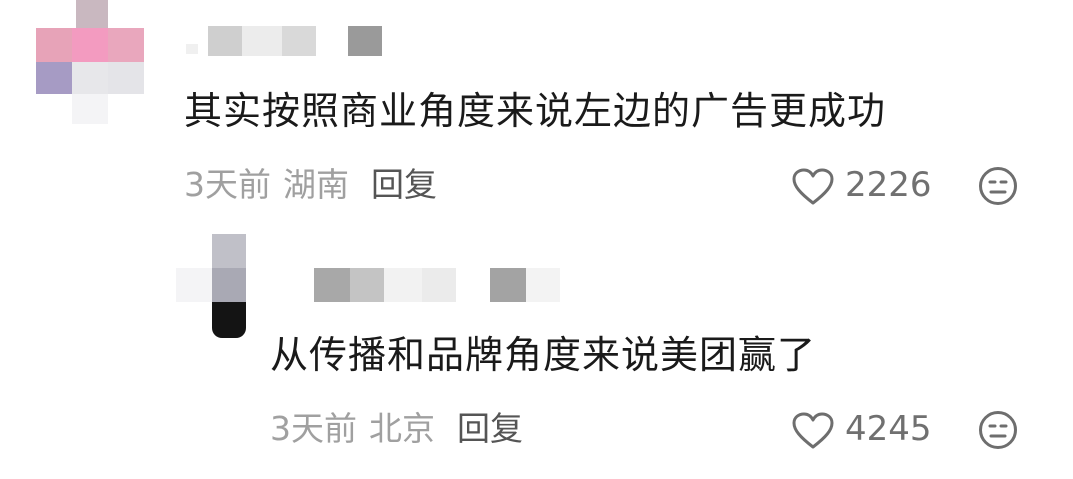  What do you see at coordinates (543, 355) in the screenshot?
I see `comment-text: 从传播和品牌角度来说美团赢了` at bounding box center [543, 355].